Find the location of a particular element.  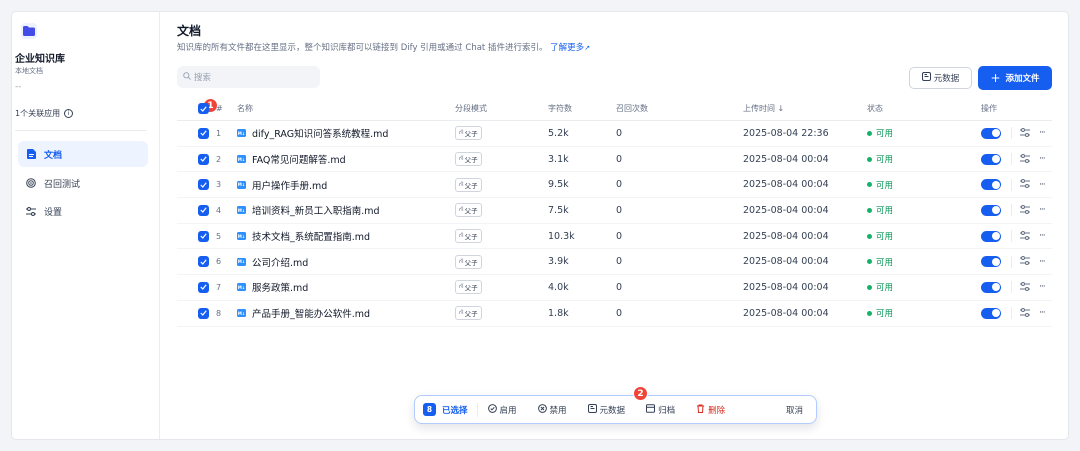

chunk-mode: ⛙ 父子 is located at coordinates (468, 236).